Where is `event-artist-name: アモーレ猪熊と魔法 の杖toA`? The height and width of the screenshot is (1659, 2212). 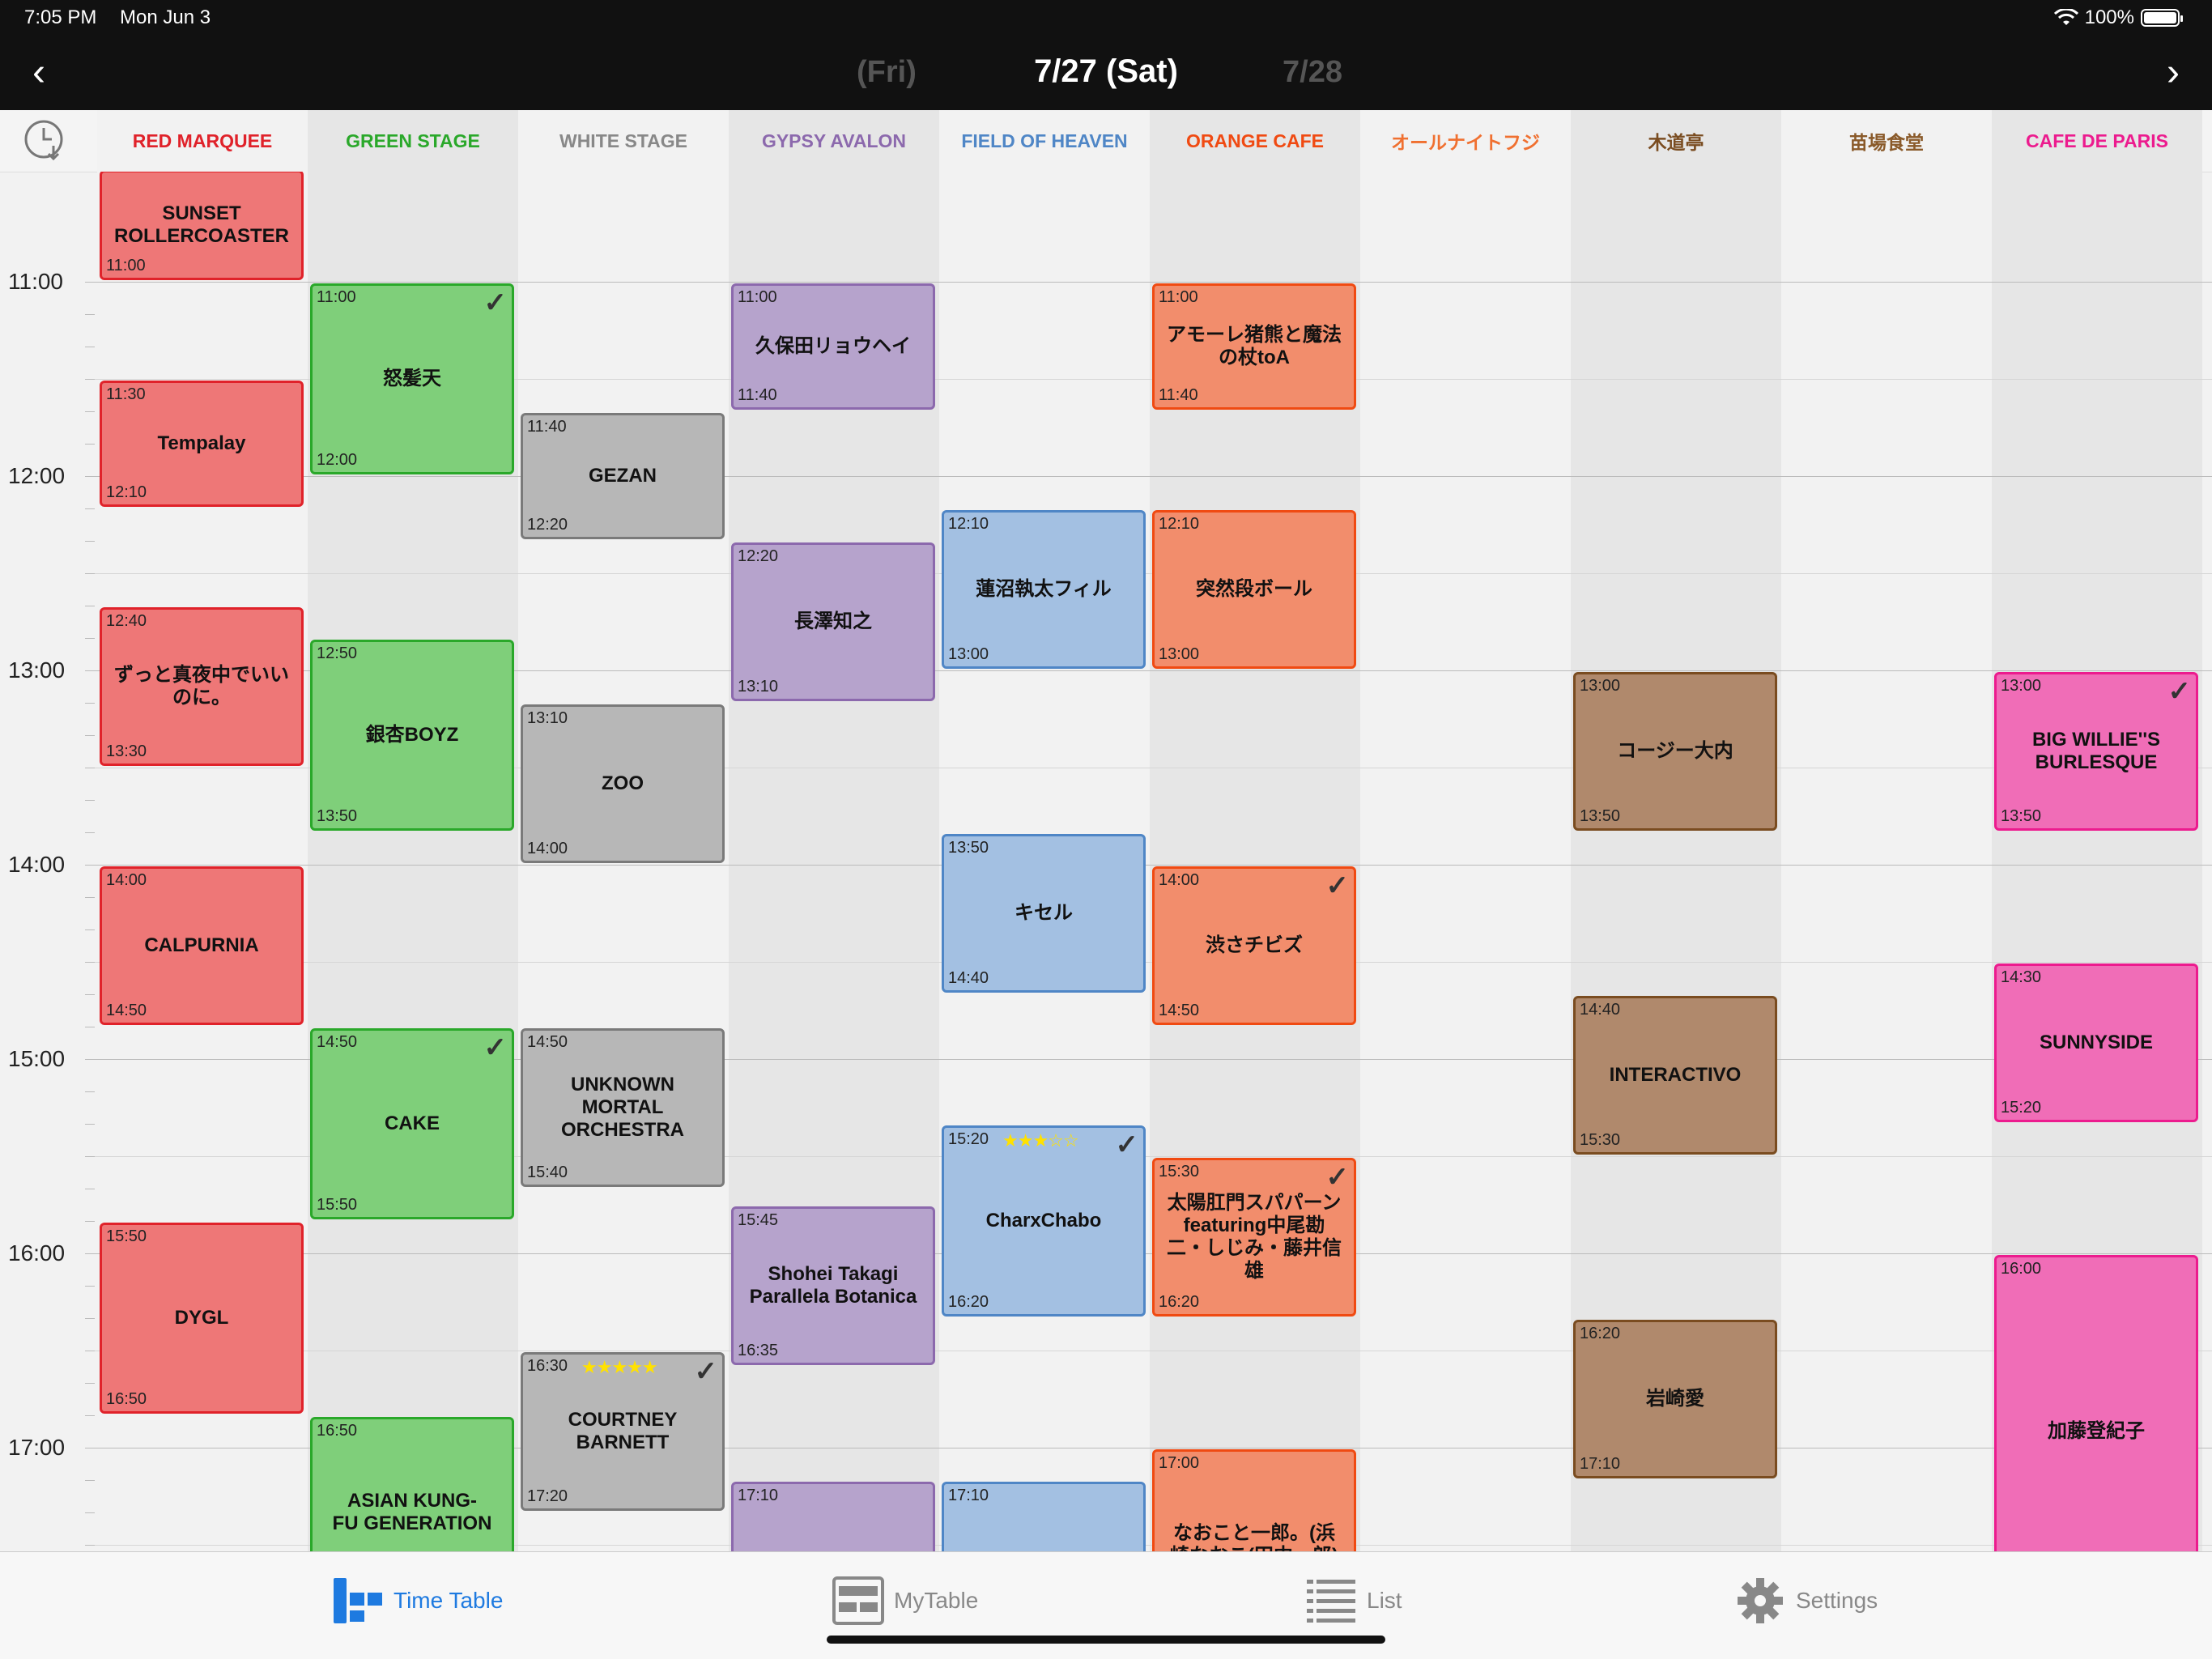
event-artist-name: アモーレ猪熊と魔法 の杖toA is located at coordinates (1255, 346).